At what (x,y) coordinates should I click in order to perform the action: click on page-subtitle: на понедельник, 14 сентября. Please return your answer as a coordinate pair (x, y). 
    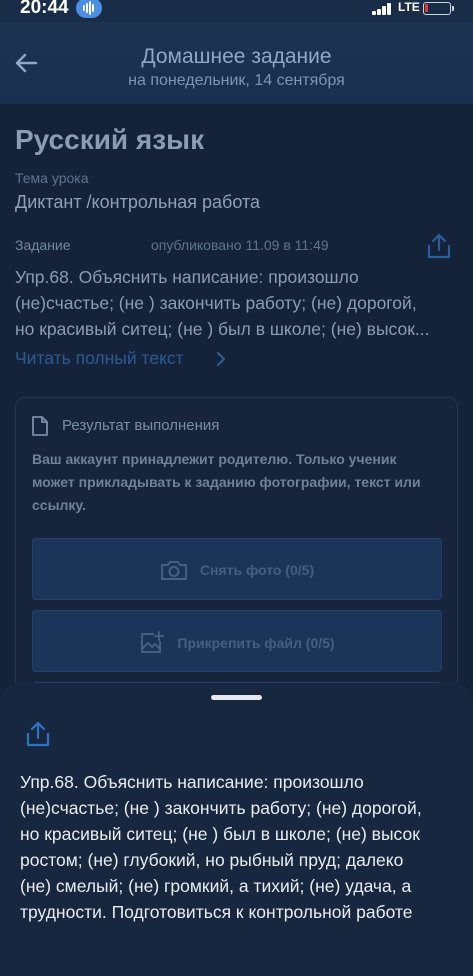
    Looking at the image, I should click on (236, 80).